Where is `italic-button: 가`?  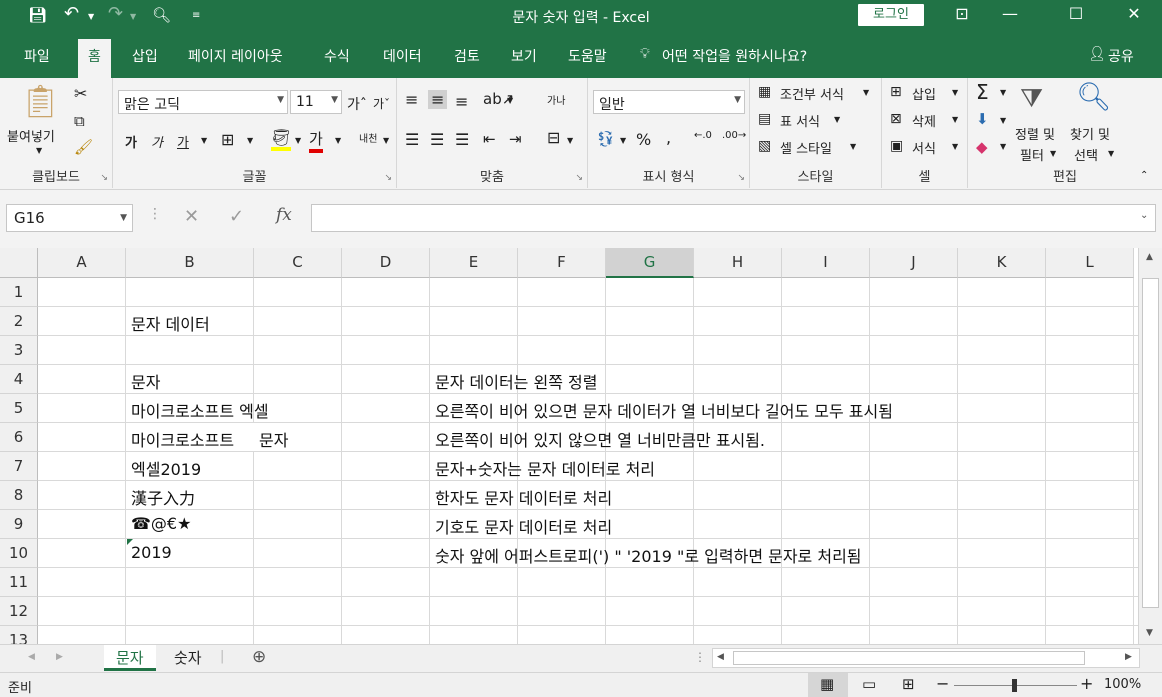 italic-button: 가 is located at coordinates (157, 141).